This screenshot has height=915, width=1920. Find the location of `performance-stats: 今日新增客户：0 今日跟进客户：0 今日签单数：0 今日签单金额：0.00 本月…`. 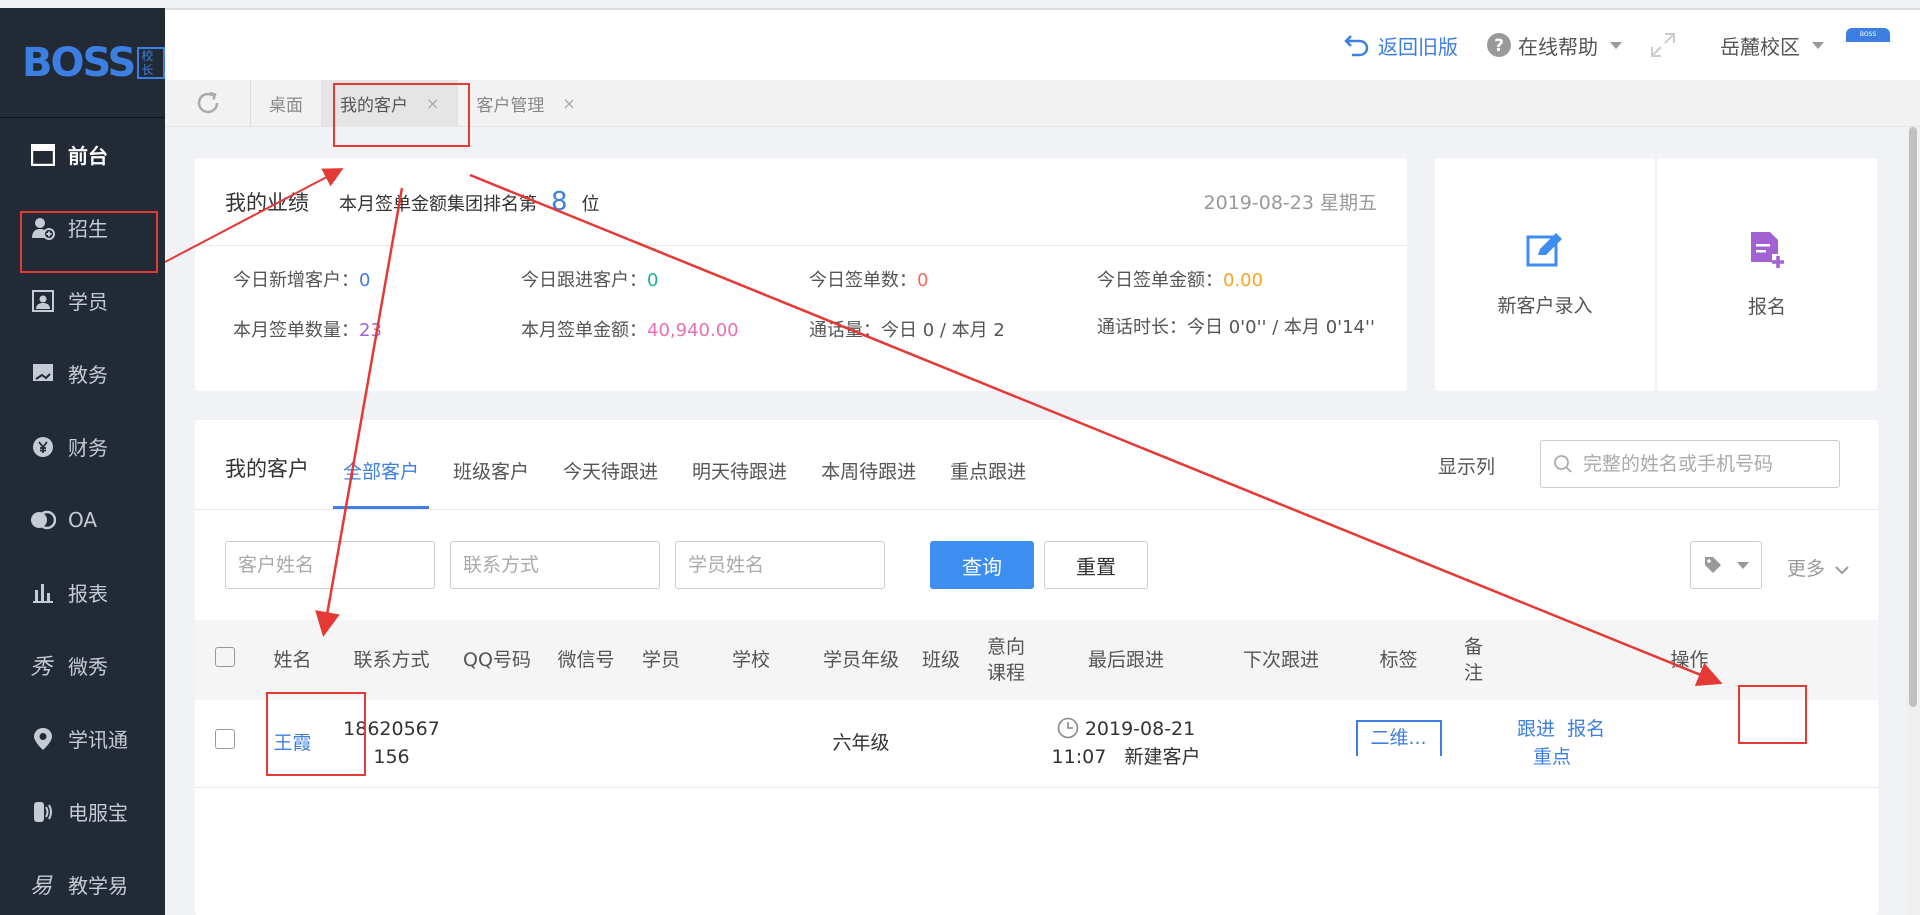

performance-stats: 今日新增客户：0 今日跟进客户：0 今日签单数：0 今日签单金额：0.00 本月… is located at coordinates (801, 294).